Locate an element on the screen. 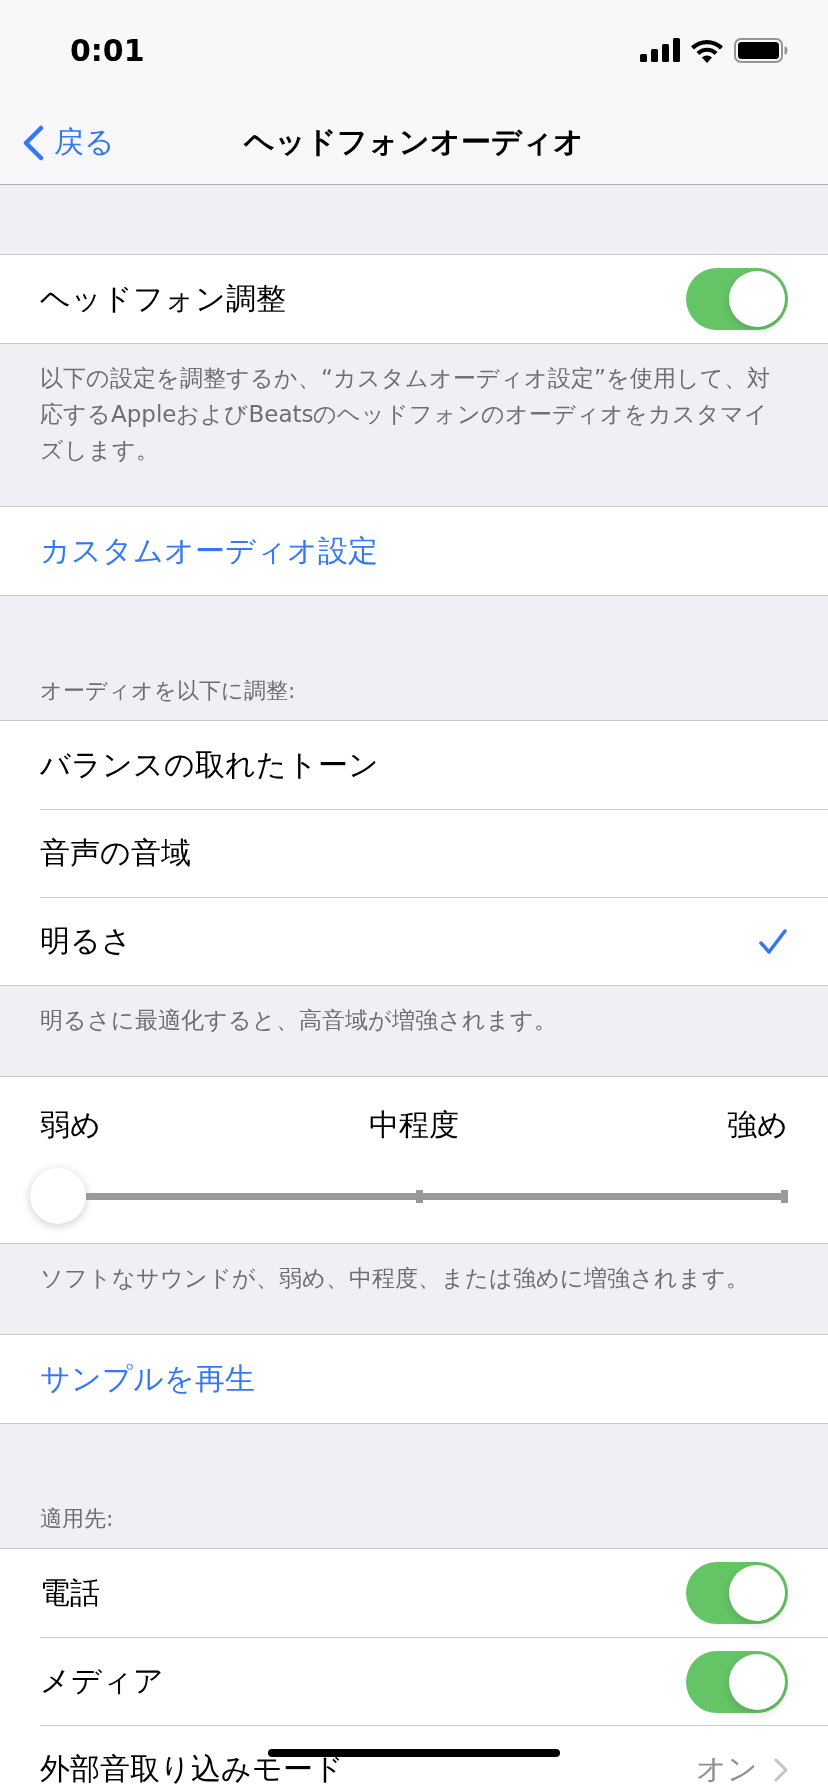 This screenshot has height=1792, width=828. row-label: ヘッドフォン調整 is located at coordinates (163, 298).